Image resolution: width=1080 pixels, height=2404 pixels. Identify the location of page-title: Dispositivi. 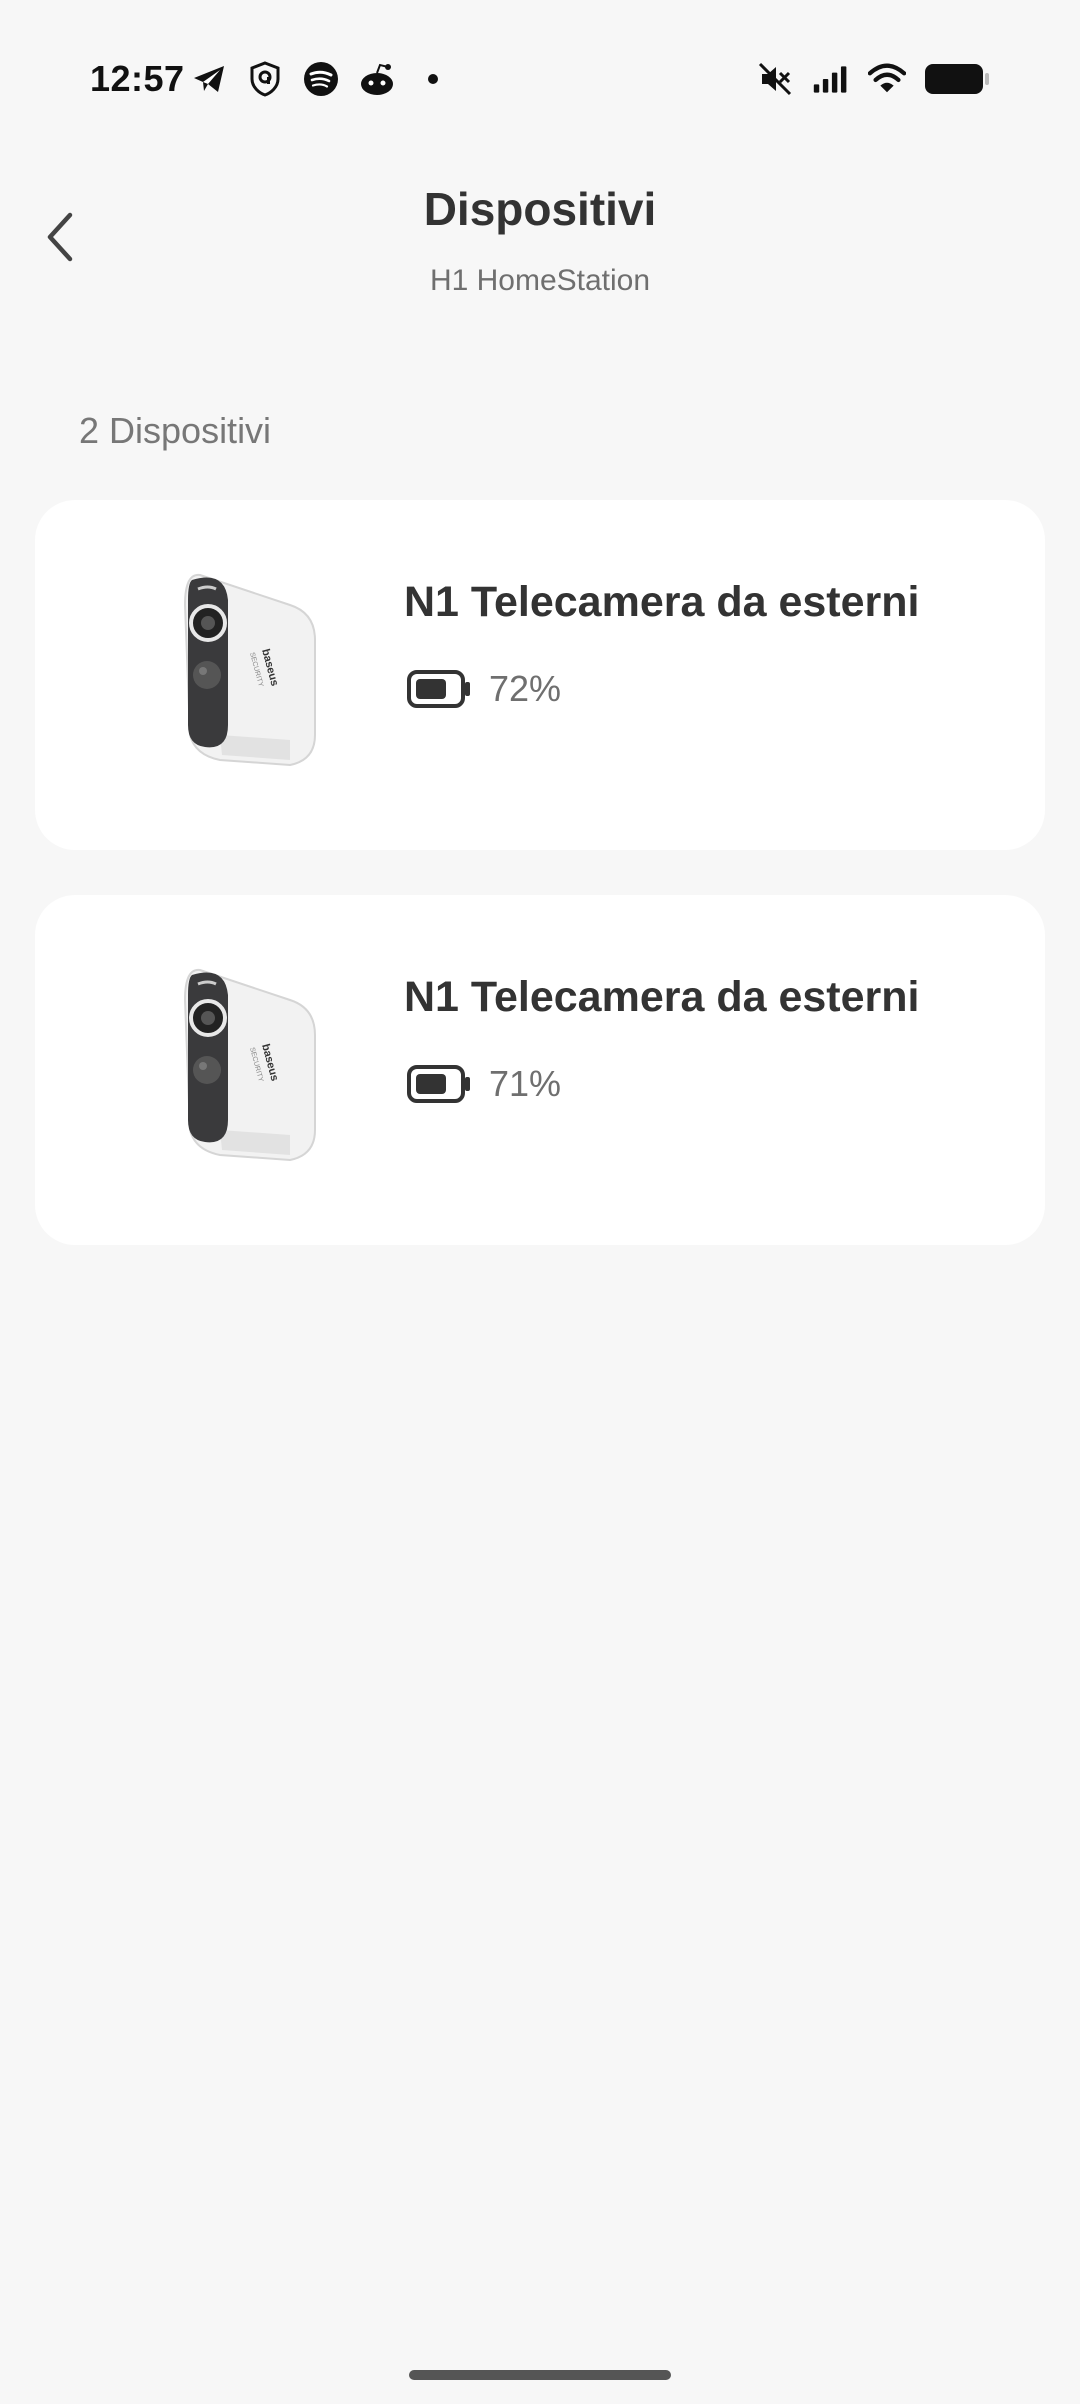
(540, 209).